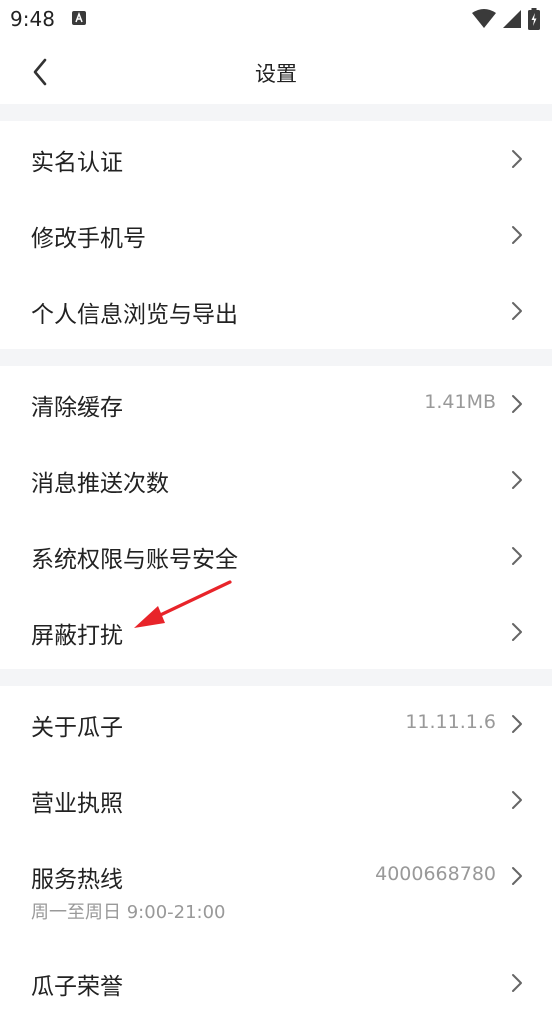  I want to click on annotation-arrow-icon, so click(183, 604).